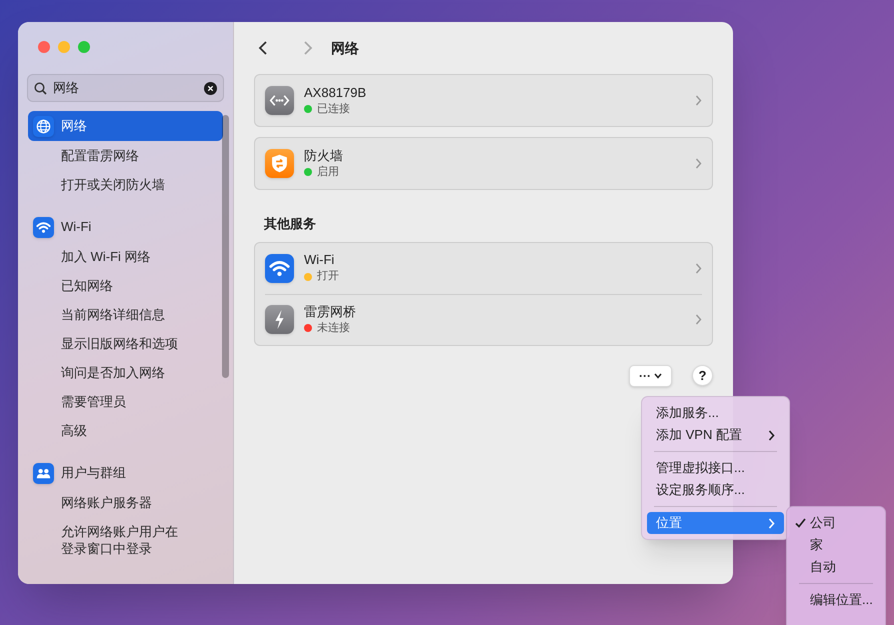 This screenshot has width=894, height=625. What do you see at coordinates (44, 47) in the screenshot?
I see `close-button` at bounding box center [44, 47].